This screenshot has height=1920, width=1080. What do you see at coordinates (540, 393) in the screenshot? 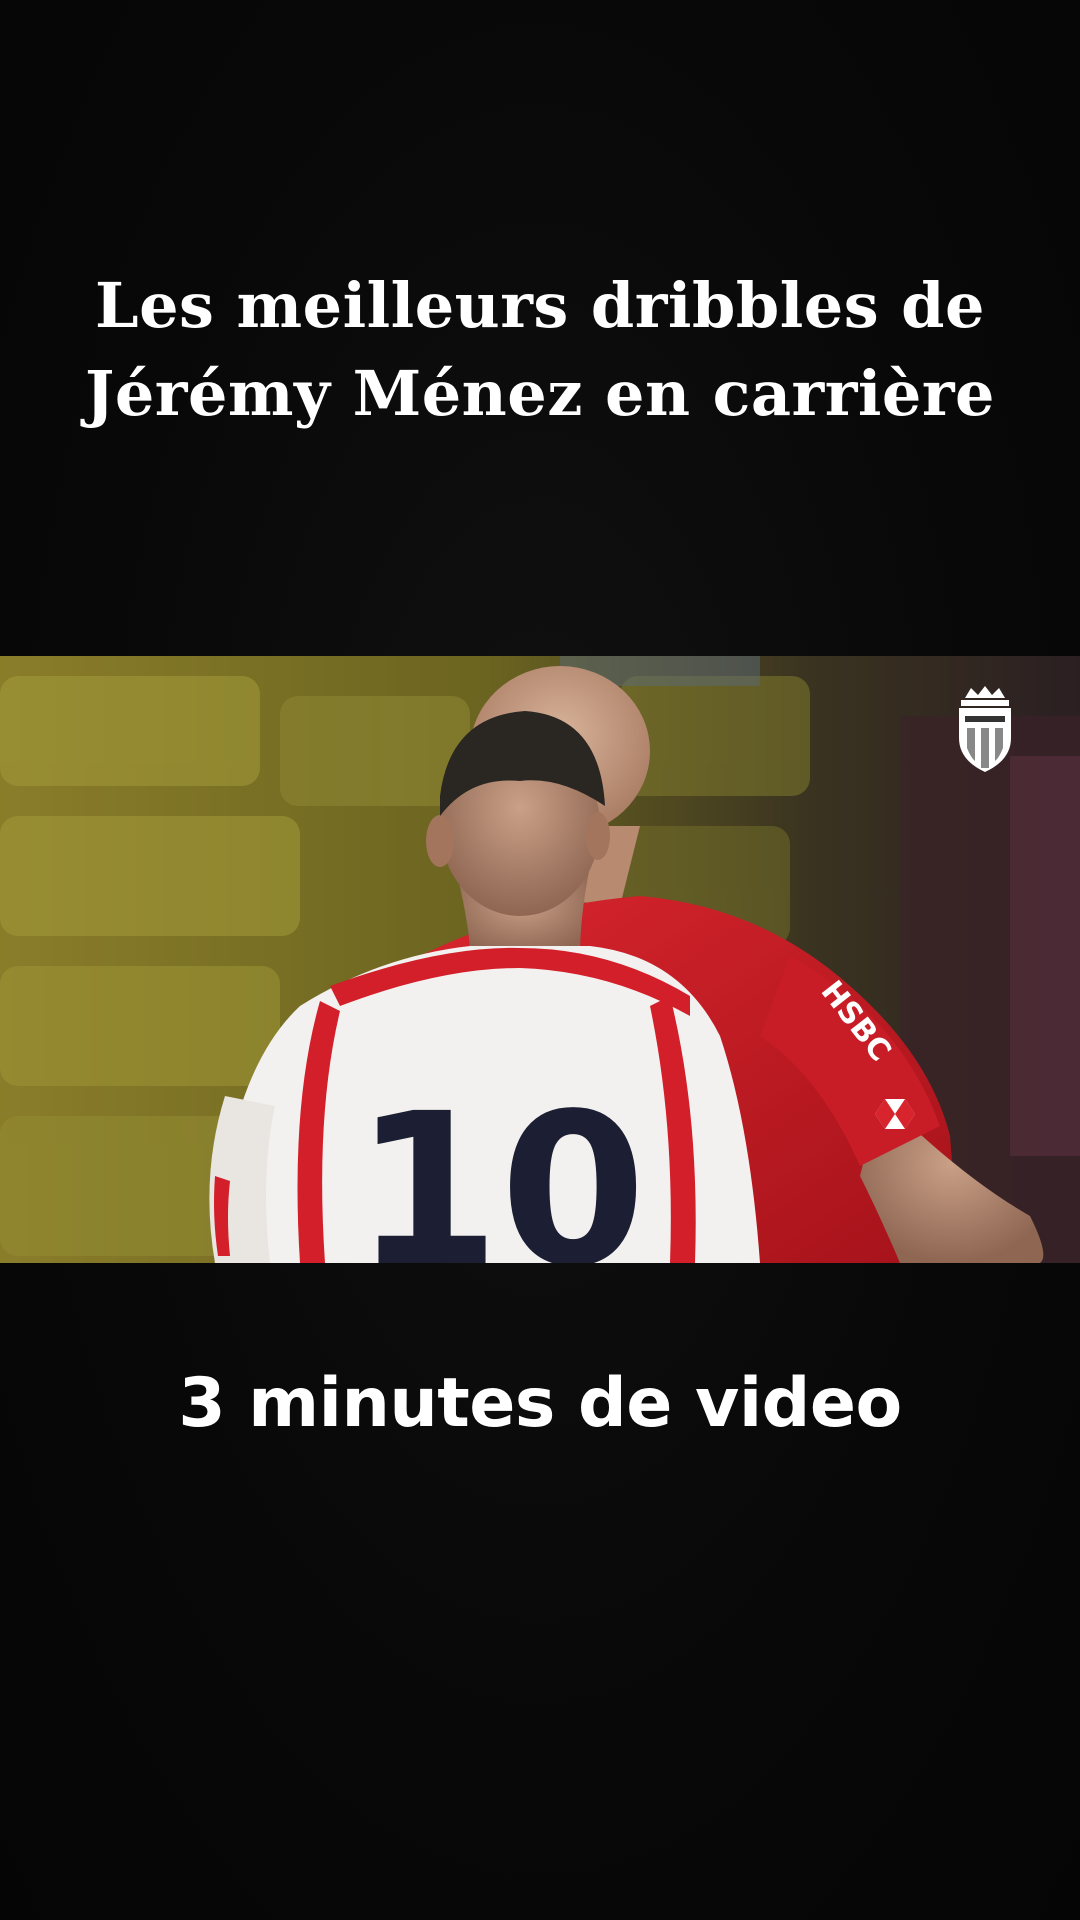
I see `video-title-line-2: Jérémy Ménez en carrière` at bounding box center [540, 393].